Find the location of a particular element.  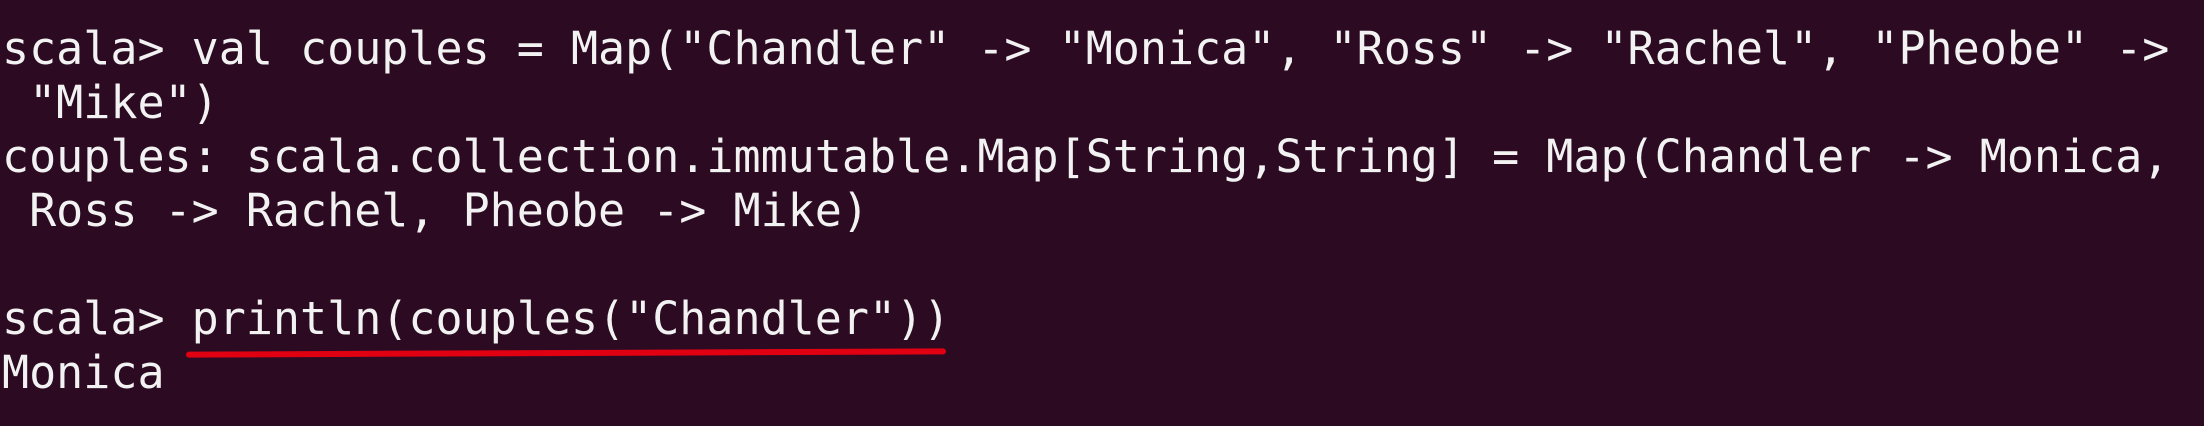

terminal-result-line: Monica is located at coordinates (83, 372).